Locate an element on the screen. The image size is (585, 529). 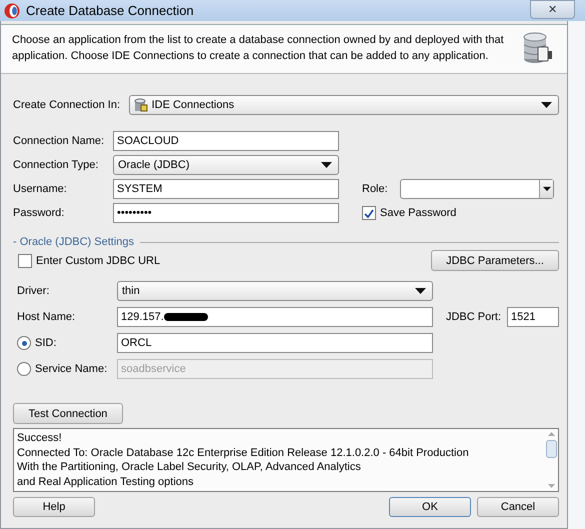
dialog-button: Cancel is located at coordinates (518, 507).